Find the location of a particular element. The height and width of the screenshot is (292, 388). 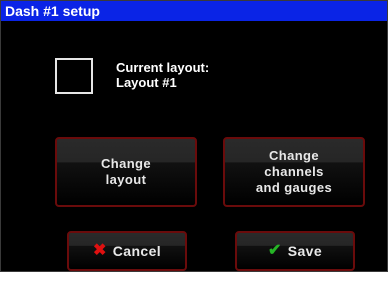

title-bar: Dash #1 setup is located at coordinates (194, 11).